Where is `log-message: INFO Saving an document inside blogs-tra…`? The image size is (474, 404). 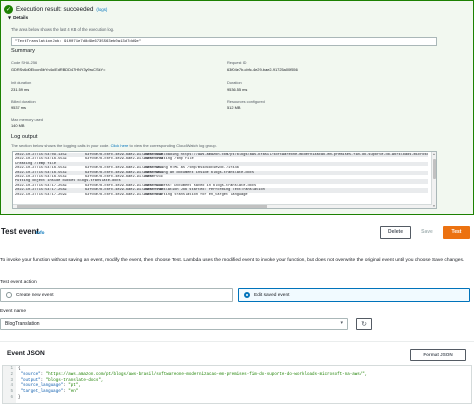 log-message: INFO Saving an document inside blogs-tra… is located at coordinates (199, 172).